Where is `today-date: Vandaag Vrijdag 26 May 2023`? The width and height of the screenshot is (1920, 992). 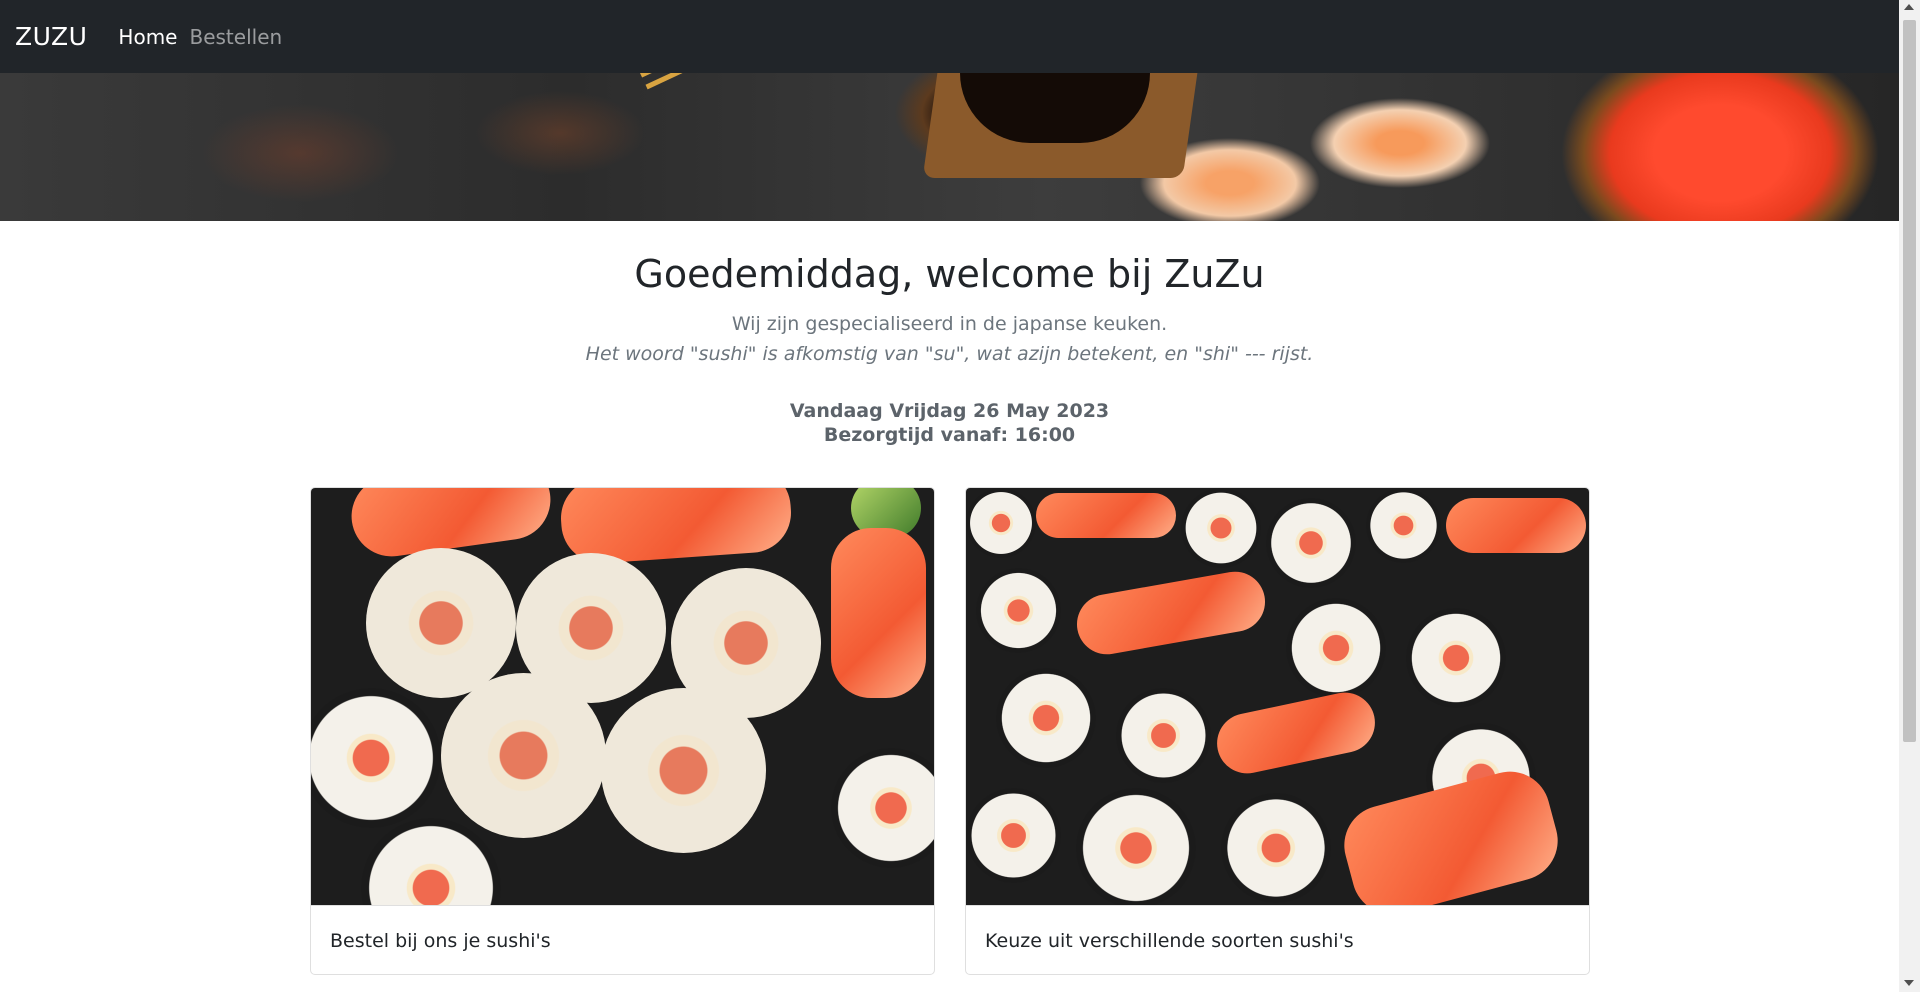
today-date: Vandaag Vrijdag 26 May 2023 is located at coordinates (949, 411).